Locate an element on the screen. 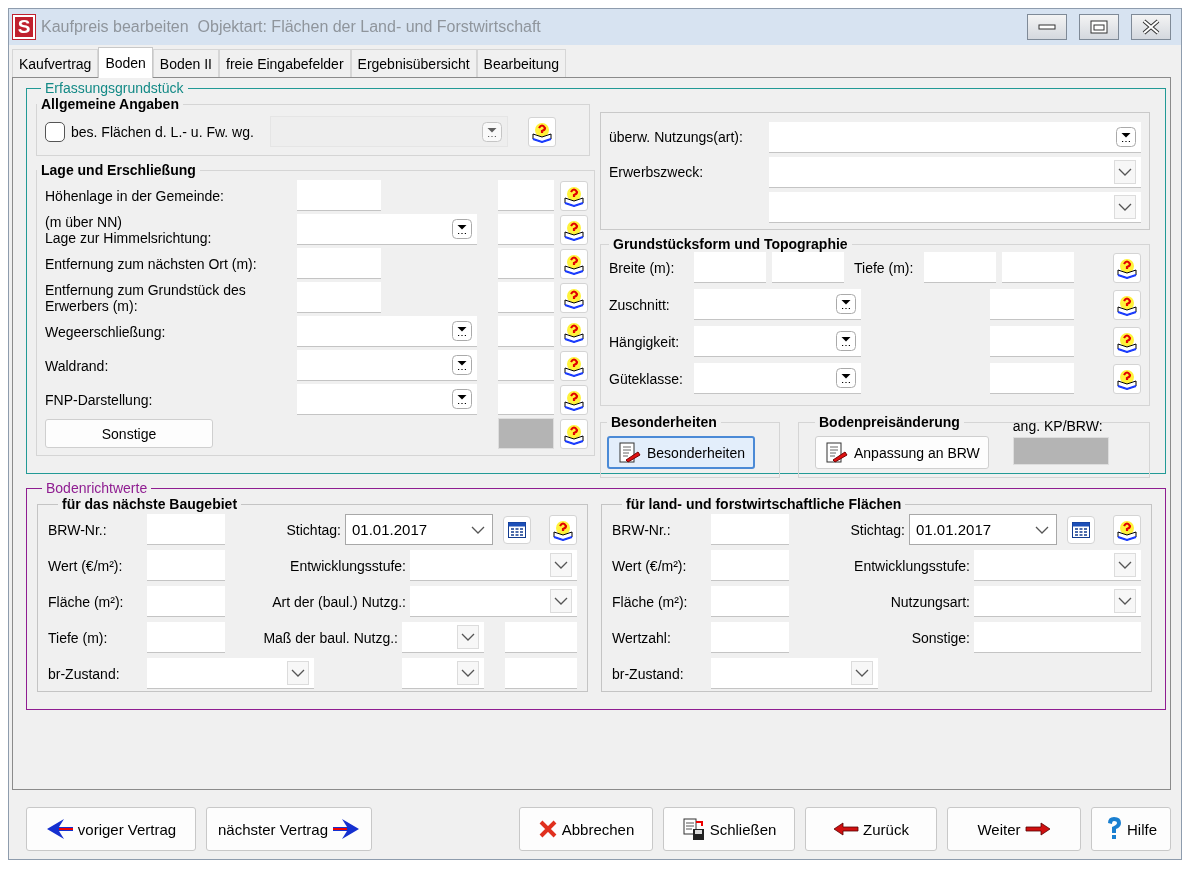 This screenshot has width=1196, height=877. sonstige-button: Sonstige is located at coordinates (129, 433).